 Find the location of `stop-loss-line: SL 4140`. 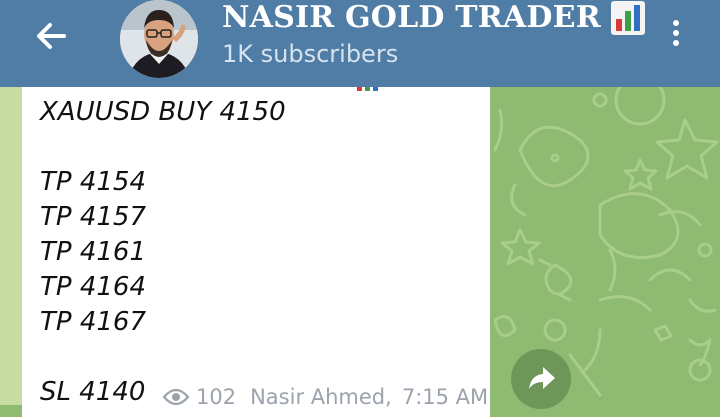

stop-loss-line: SL 4140 is located at coordinates (93, 392).